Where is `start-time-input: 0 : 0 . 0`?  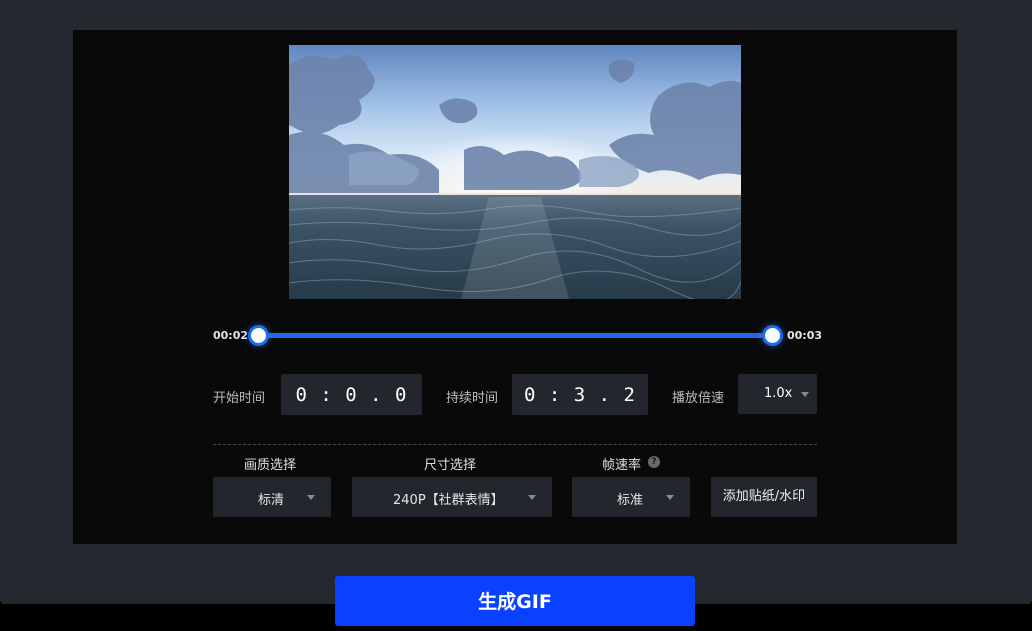 start-time-input: 0 : 0 . 0 is located at coordinates (351, 394).